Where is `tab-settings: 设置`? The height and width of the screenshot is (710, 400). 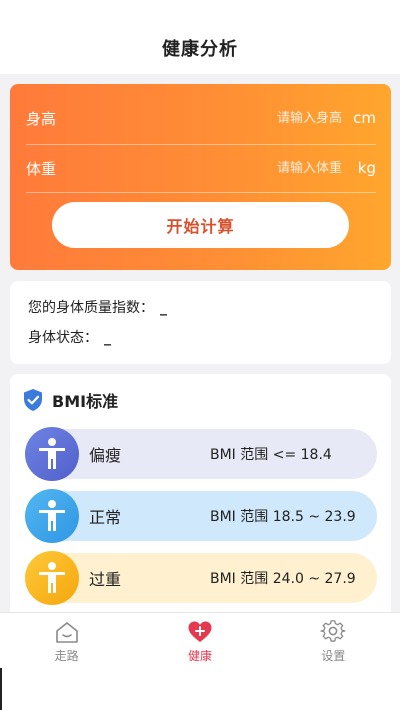 tab-settings: 设置 is located at coordinates (333, 640).